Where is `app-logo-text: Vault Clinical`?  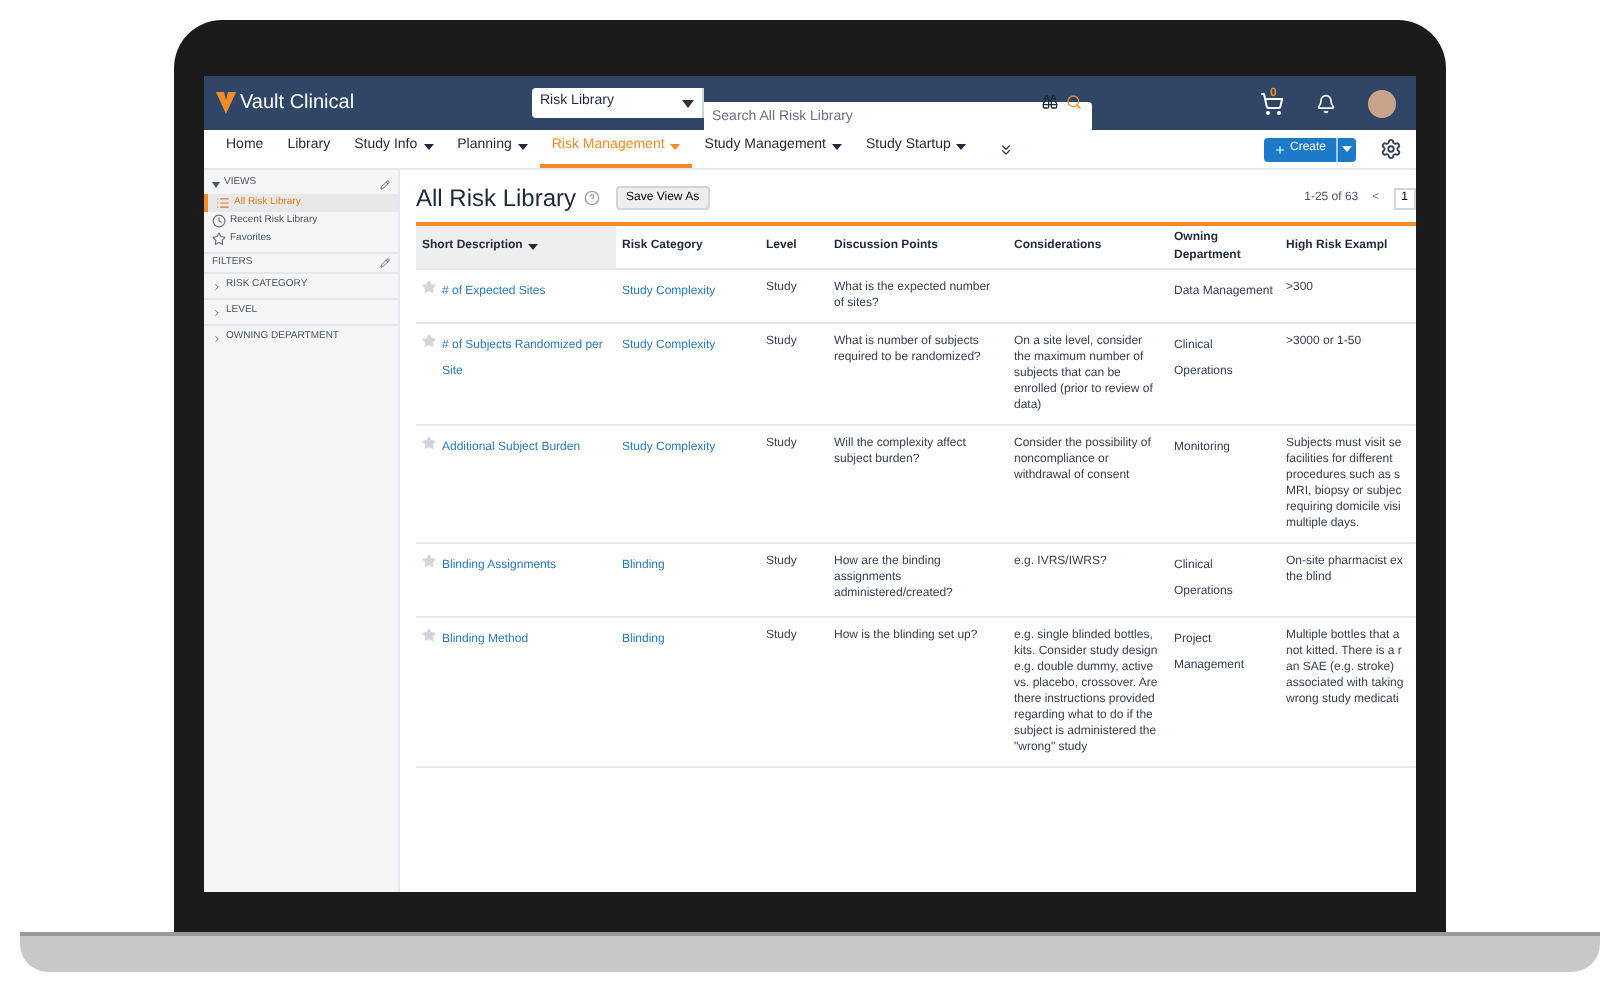 app-logo-text: Vault Clinical is located at coordinates (297, 104).